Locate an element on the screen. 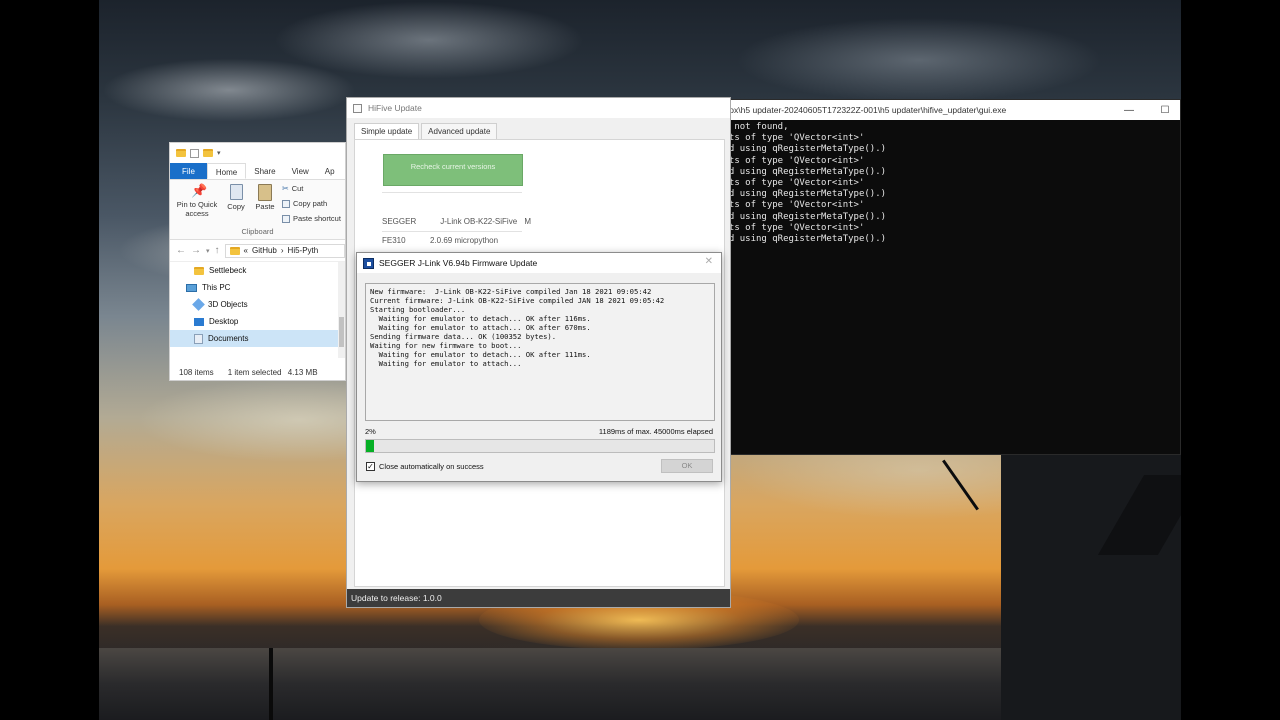 The height and width of the screenshot is (720, 1280). address-bar-row: ← → ▾ ↑ « GitHub › Hi5-Pyth is located at coordinates (257, 251).